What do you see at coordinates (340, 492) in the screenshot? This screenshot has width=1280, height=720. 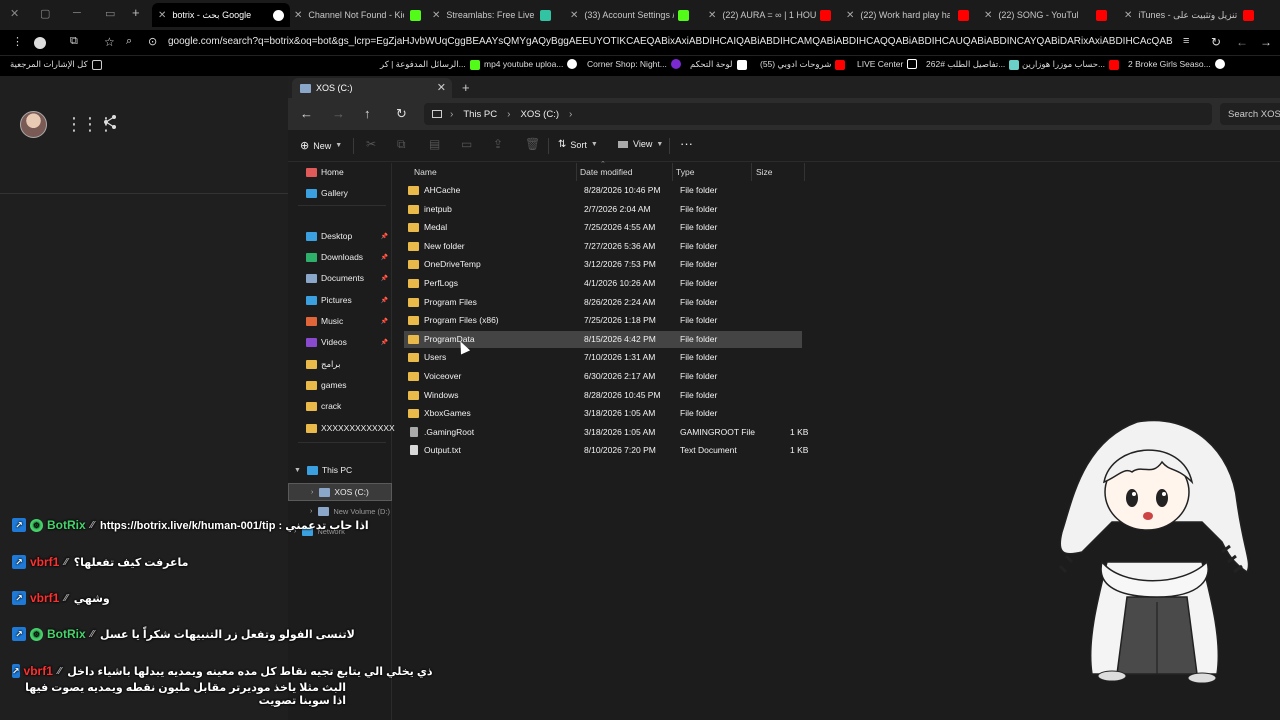 I see `sidebar-item-xos-c: › XOS (C:)` at bounding box center [340, 492].